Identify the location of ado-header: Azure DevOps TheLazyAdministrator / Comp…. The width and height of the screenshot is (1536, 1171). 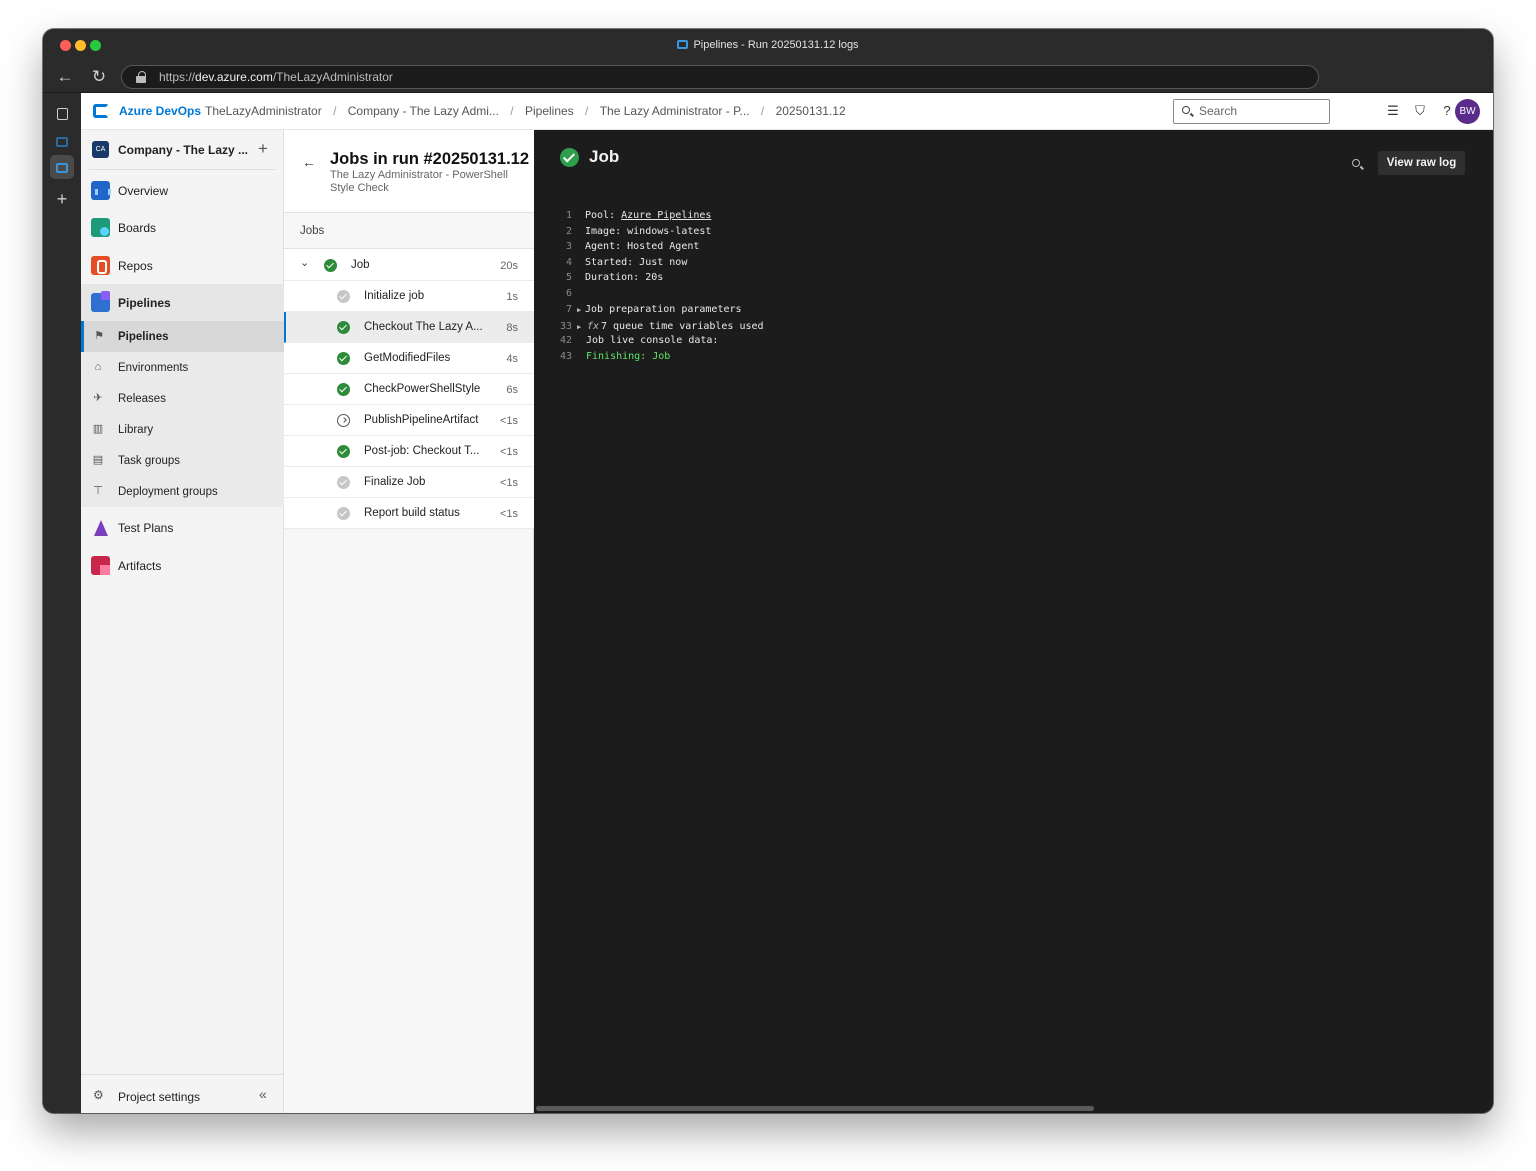
(787, 111).